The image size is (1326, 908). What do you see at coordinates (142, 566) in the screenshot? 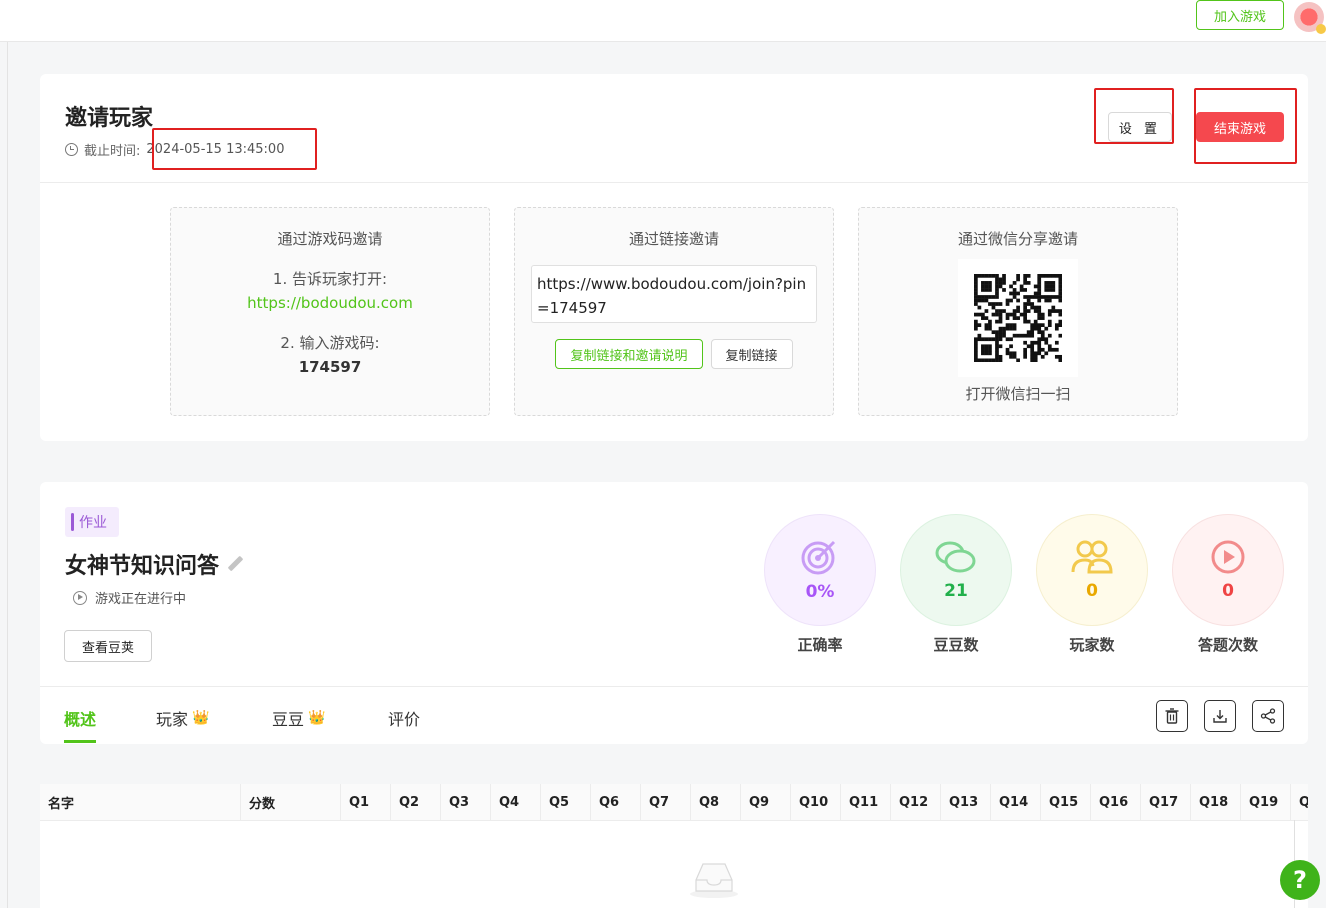
I see `game-title-text: 女神节知识问答` at bounding box center [142, 566].